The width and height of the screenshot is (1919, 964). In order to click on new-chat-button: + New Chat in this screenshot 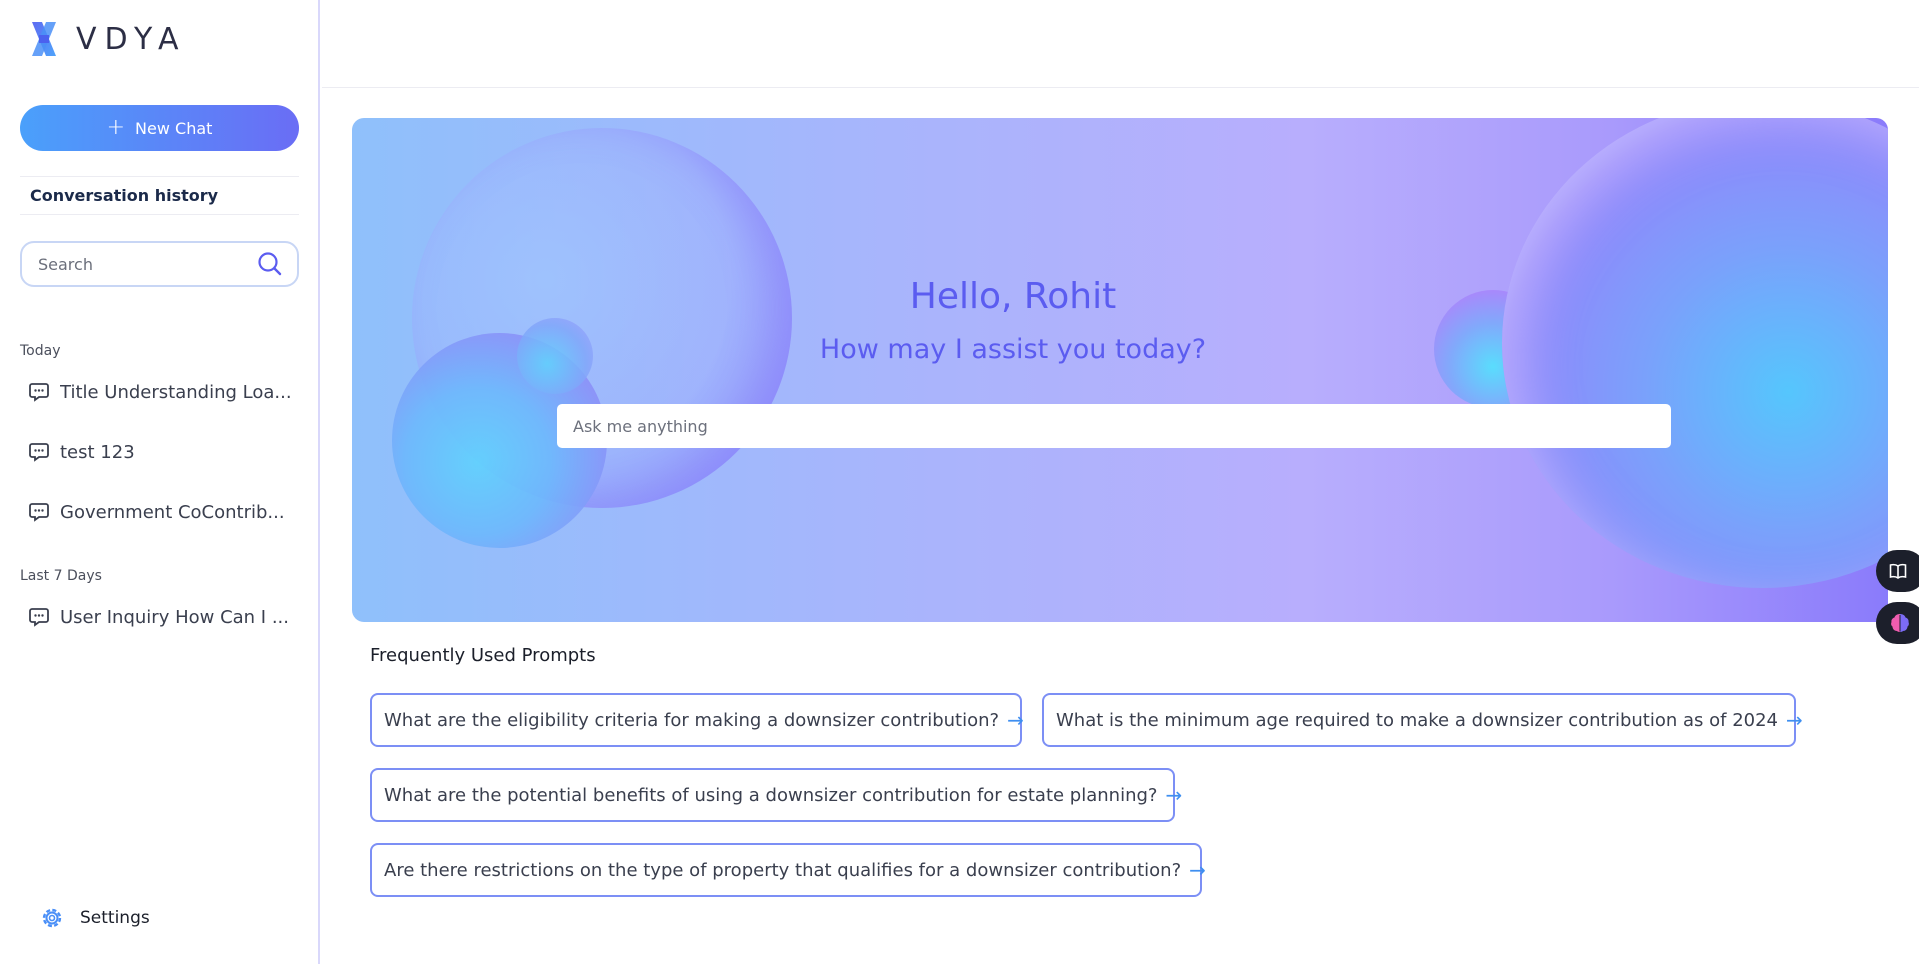, I will do `click(159, 128)`.